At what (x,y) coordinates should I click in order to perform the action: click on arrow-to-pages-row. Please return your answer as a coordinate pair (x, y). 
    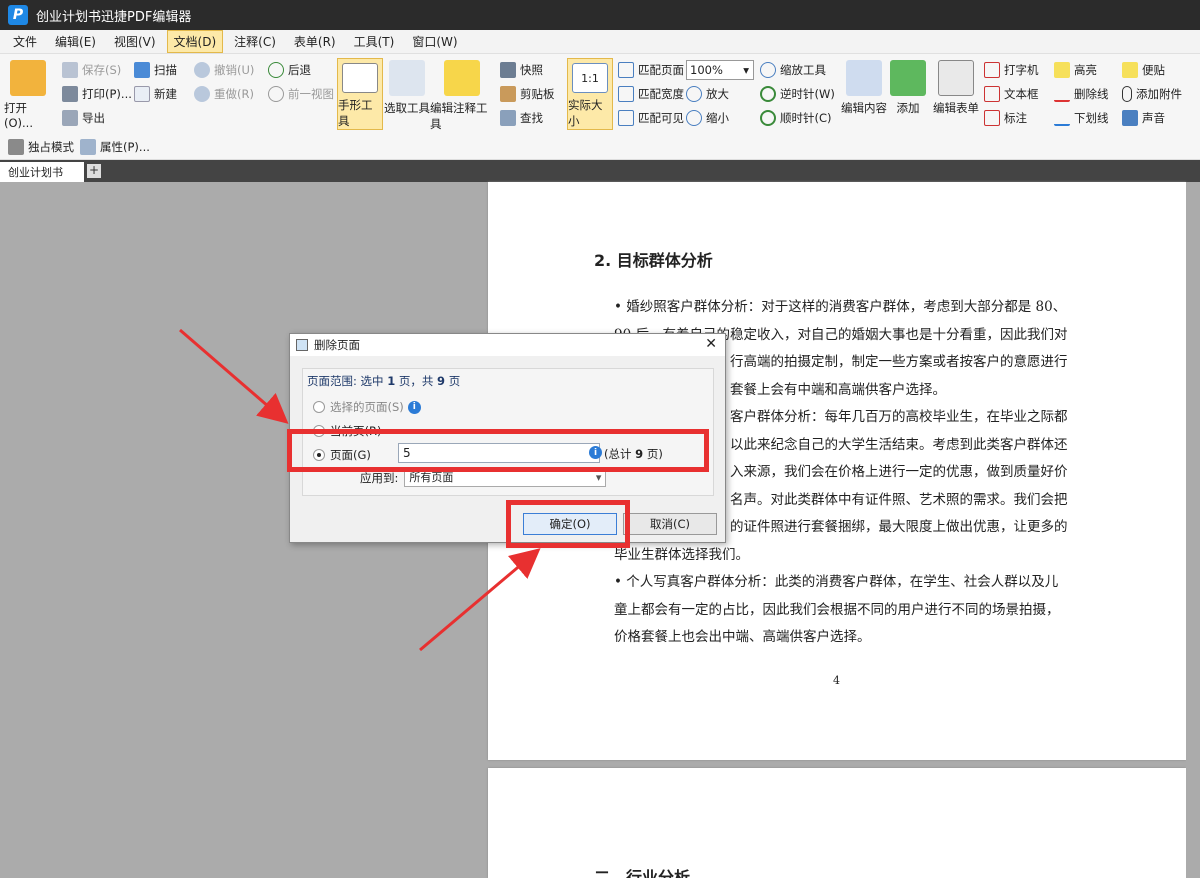
    Looking at the image, I should click on (234, 376).